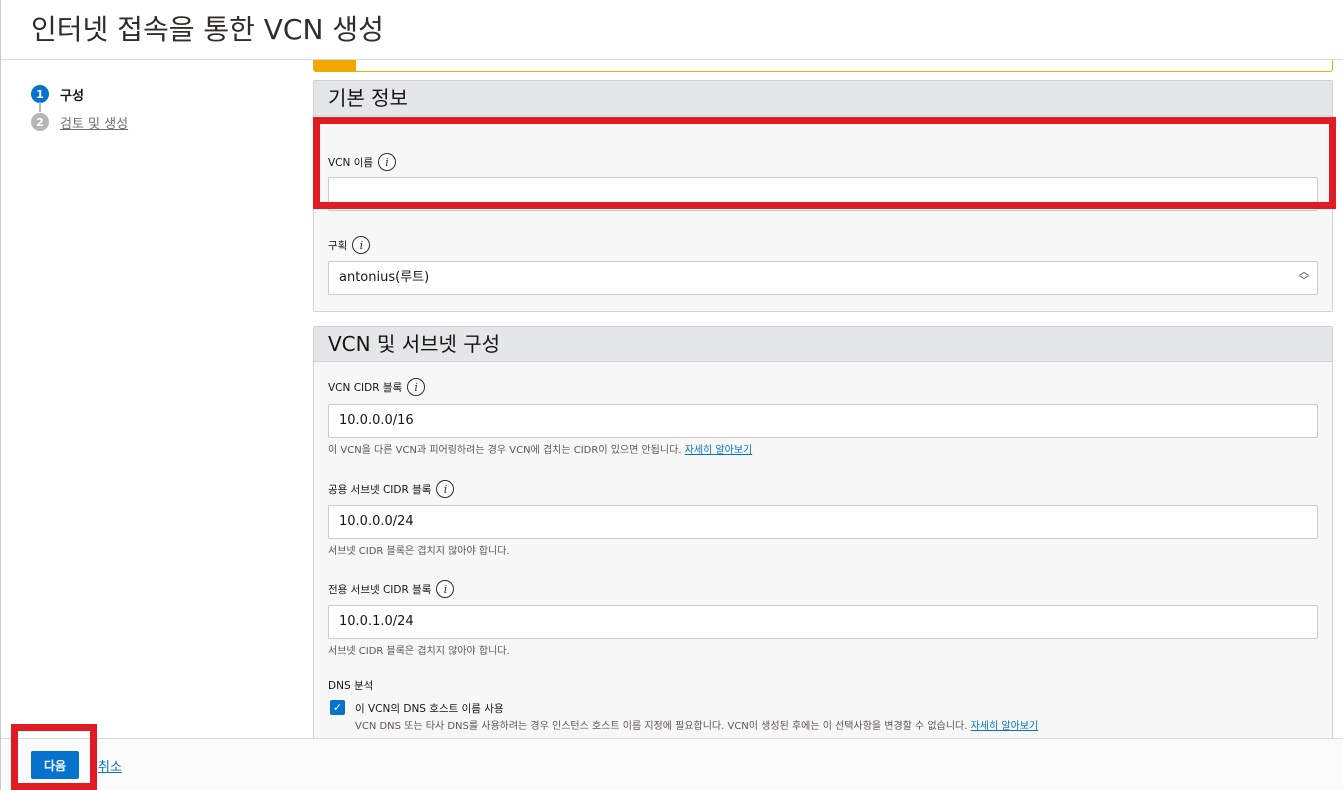 The width and height of the screenshot is (1343, 790). What do you see at coordinates (823, 344) in the screenshot?
I see `panel-heading: VCN 및 서브넷 구성` at bounding box center [823, 344].